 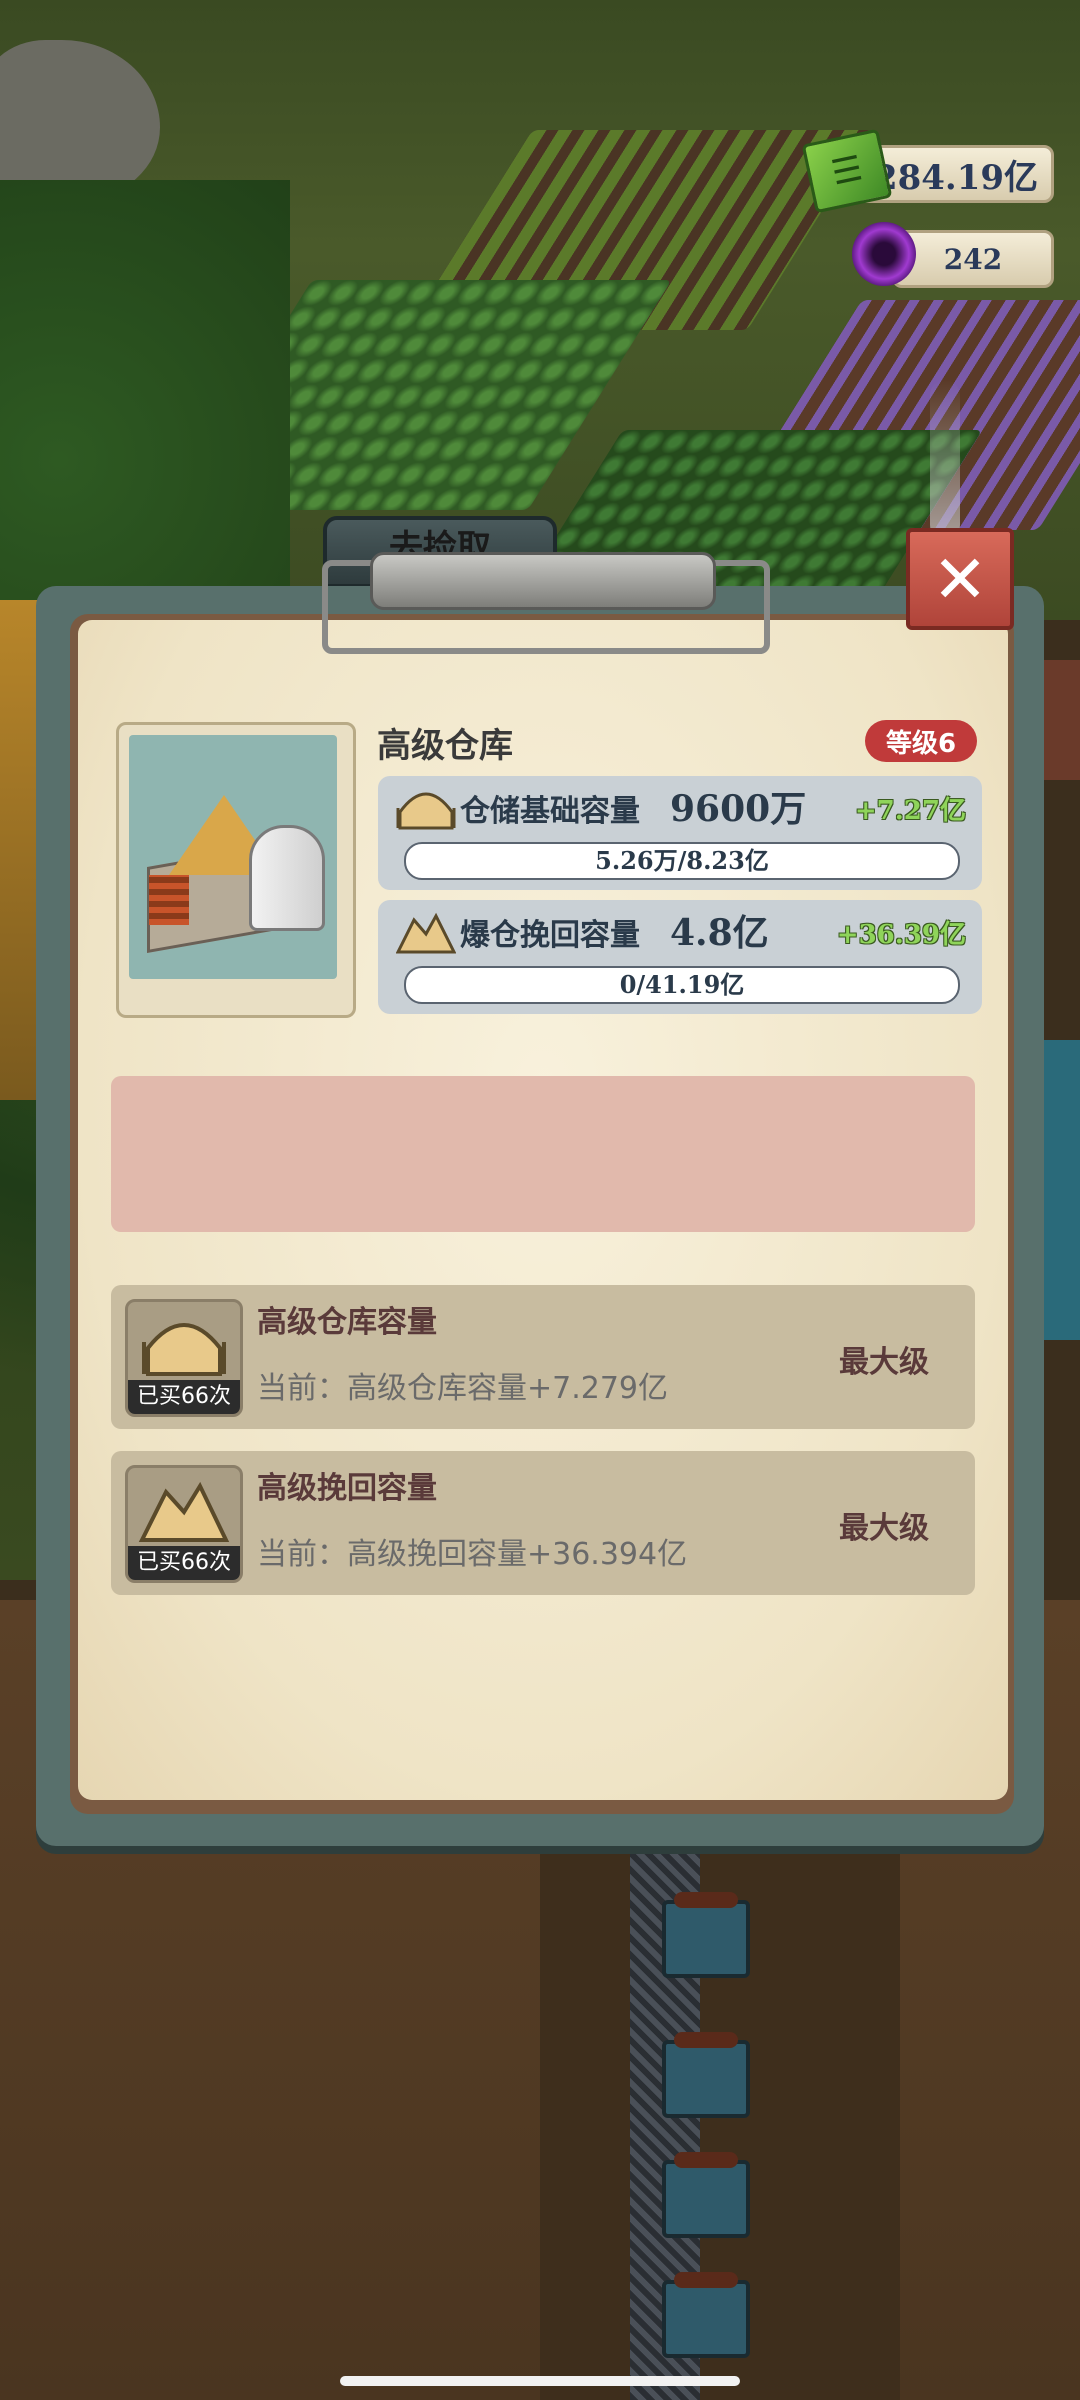 I want to click on progress-text: 5.26万/8.23亿, so click(x=682, y=860).